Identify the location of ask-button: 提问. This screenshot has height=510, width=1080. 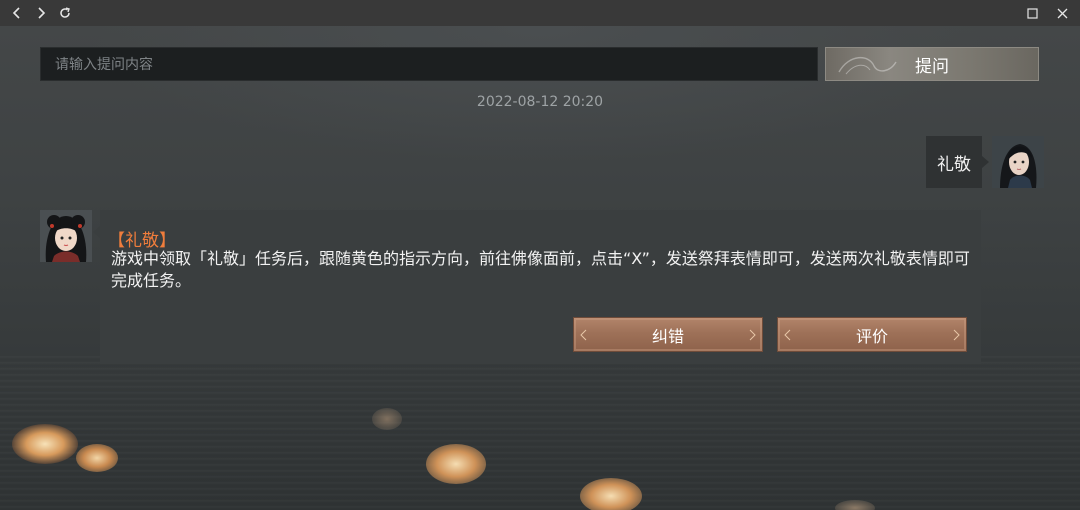
(932, 64).